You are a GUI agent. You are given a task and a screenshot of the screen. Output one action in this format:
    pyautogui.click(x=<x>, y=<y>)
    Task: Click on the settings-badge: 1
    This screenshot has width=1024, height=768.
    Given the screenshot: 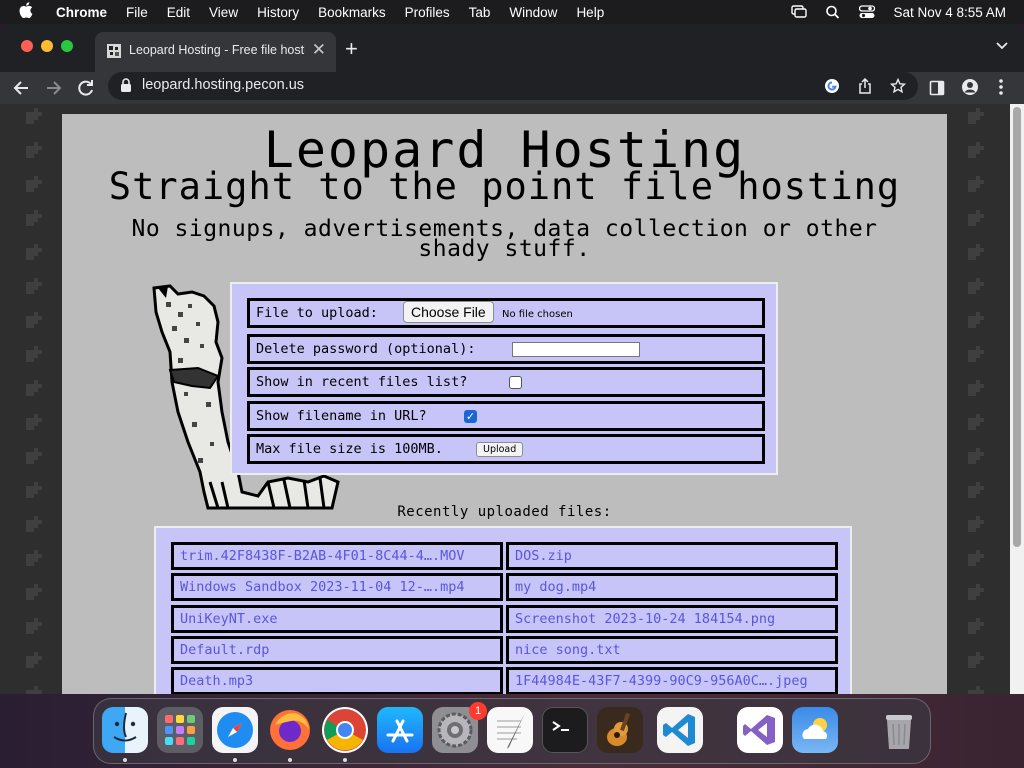 What is the action you would take?
    pyautogui.click(x=478, y=711)
    